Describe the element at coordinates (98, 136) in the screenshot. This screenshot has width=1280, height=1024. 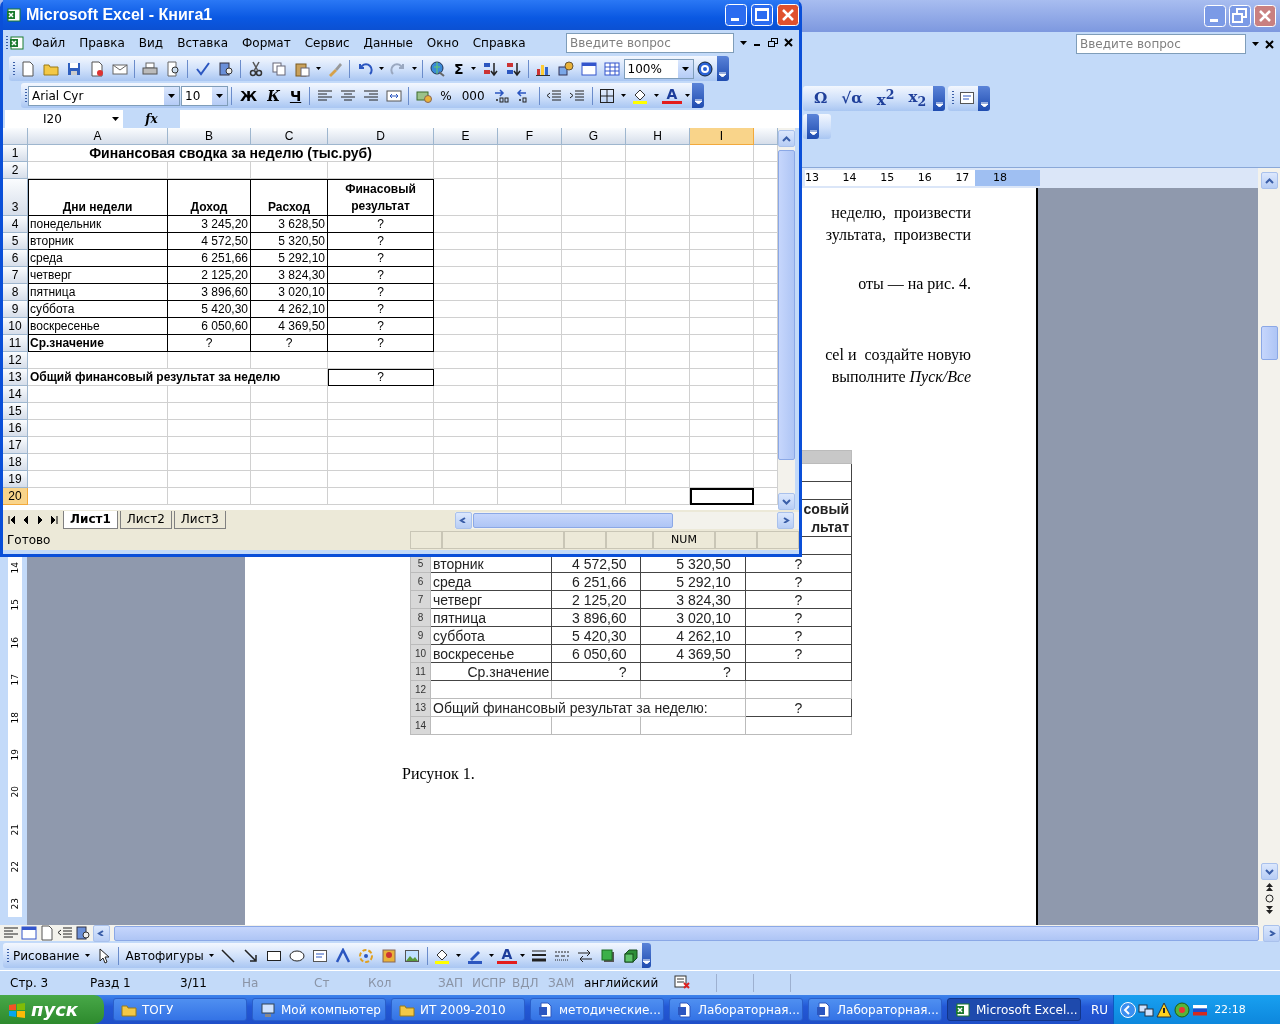
I see `column-header: A` at that location.